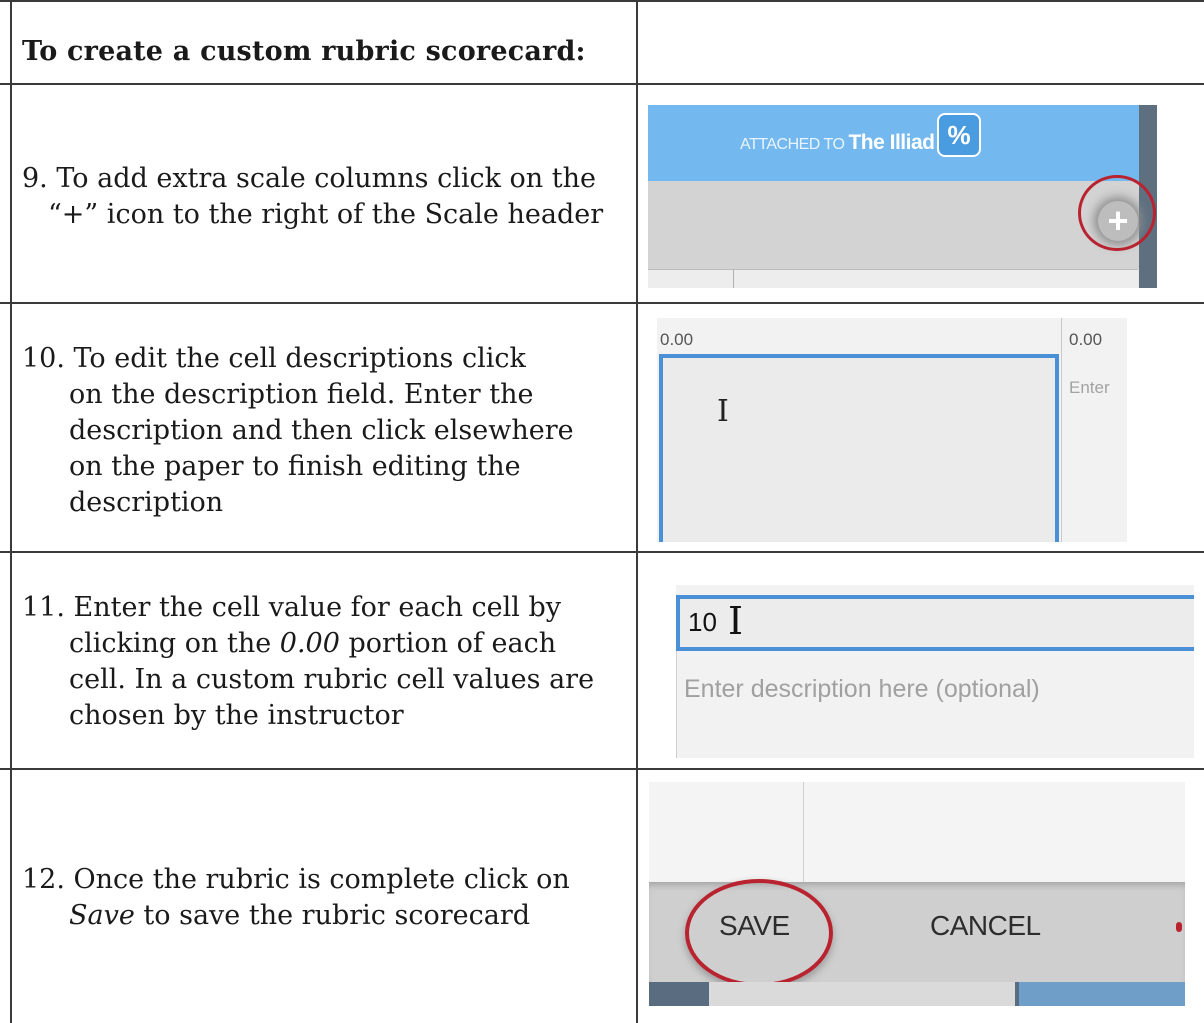 This screenshot has height=1023, width=1204. I want to click on step-12-line1: 12. Once the rubric is complete click on, so click(296, 879).